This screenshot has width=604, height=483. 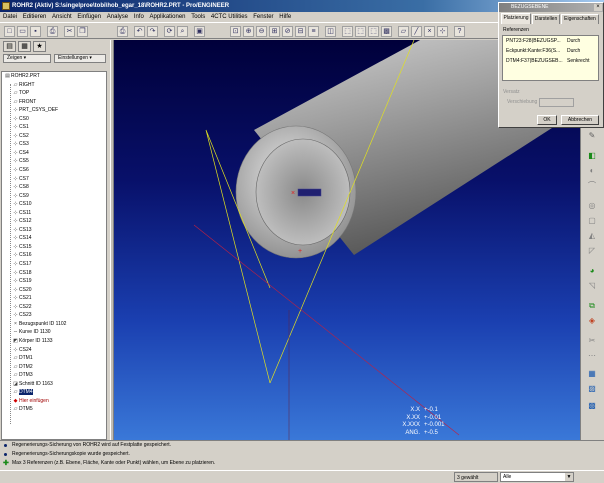 What do you see at coordinates (547, 120) in the screenshot?
I see `ok-button: OK` at bounding box center [547, 120].